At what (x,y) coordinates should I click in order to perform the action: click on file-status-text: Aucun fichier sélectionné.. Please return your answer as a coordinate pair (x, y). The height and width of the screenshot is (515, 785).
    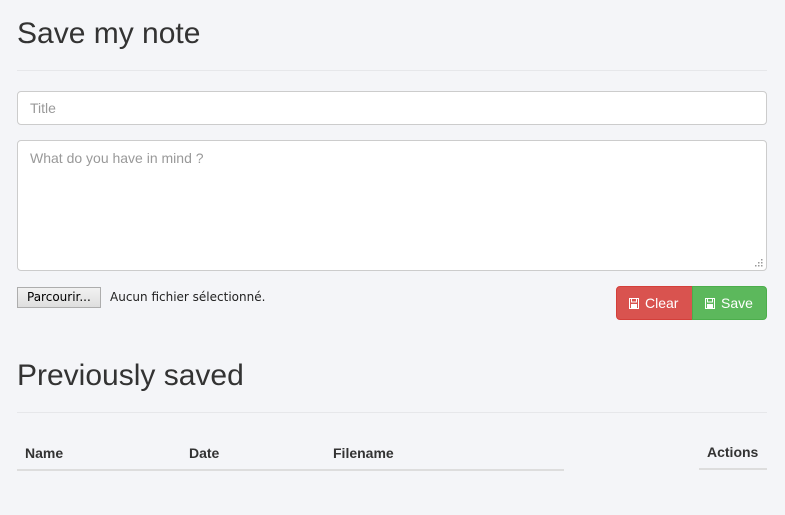
    Looking at the image, I should click on (188, 297).